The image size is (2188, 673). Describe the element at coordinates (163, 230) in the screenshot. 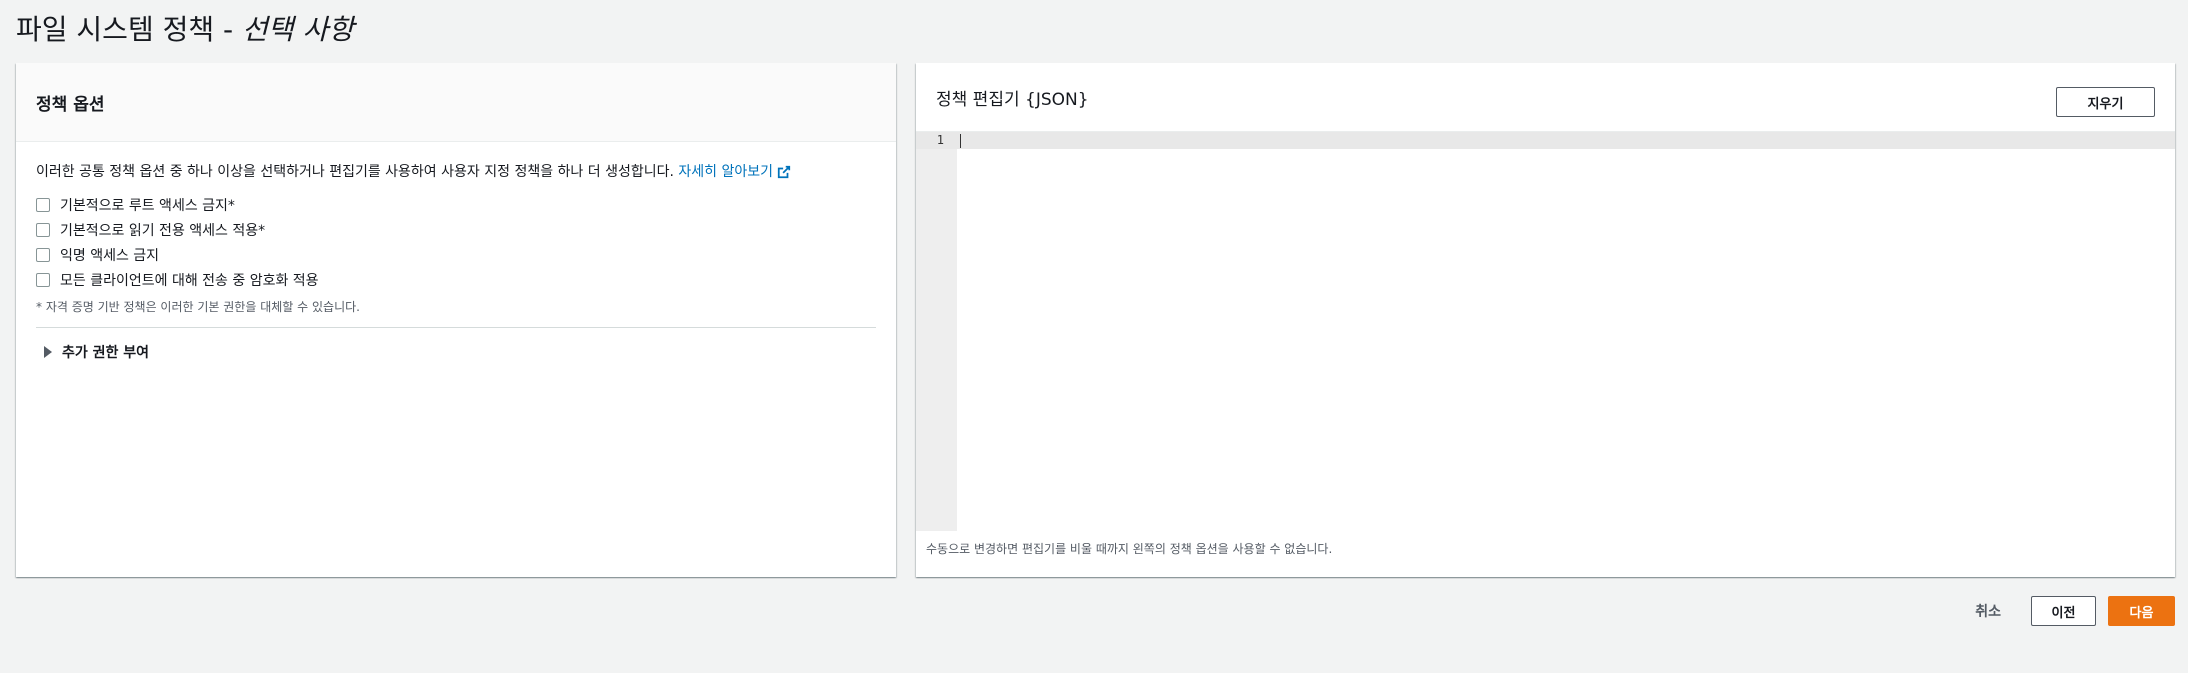

I see `option-label: 기본적으로 읽기 전용 액세스 적용*` at that location.